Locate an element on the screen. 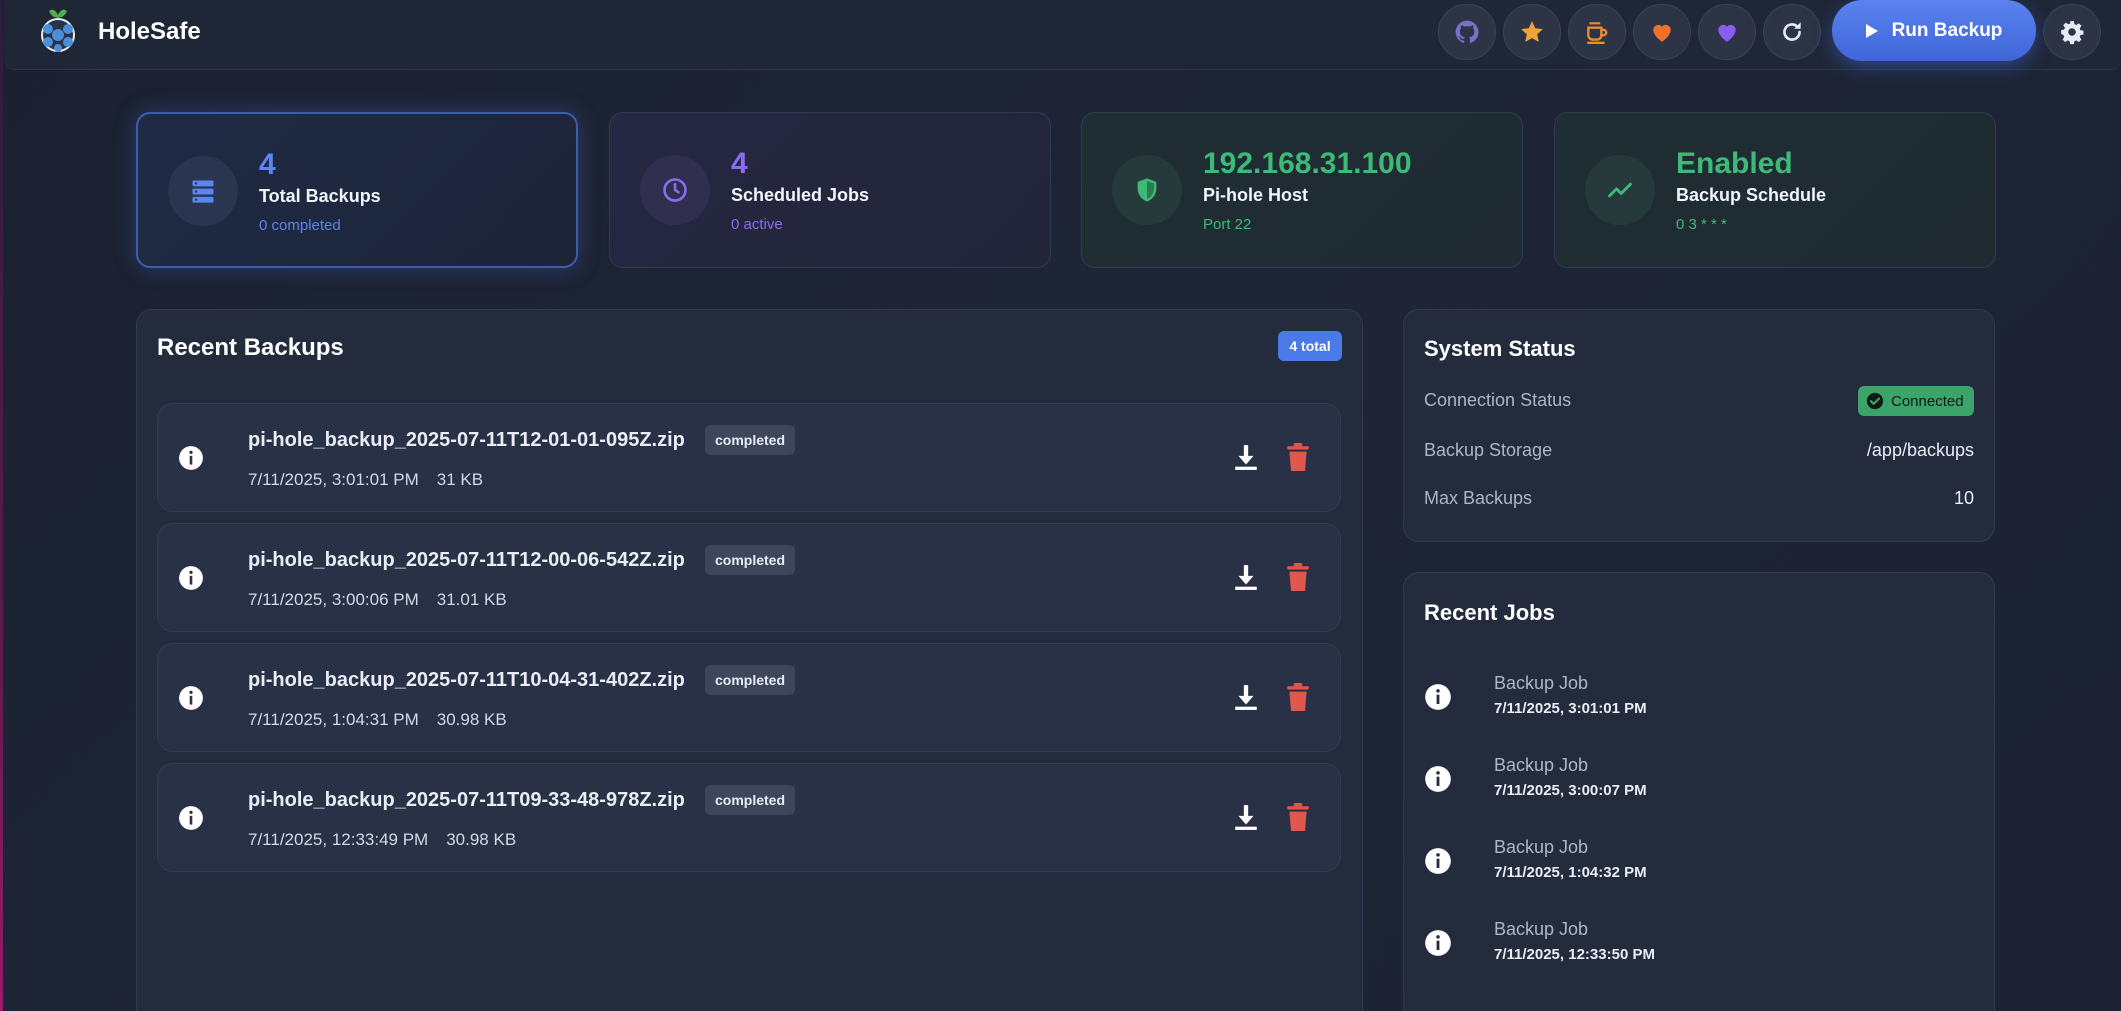 This screenshot has width=2121, height=1011. status-row-value: /app/backups is located at coordinates (1920, 450).